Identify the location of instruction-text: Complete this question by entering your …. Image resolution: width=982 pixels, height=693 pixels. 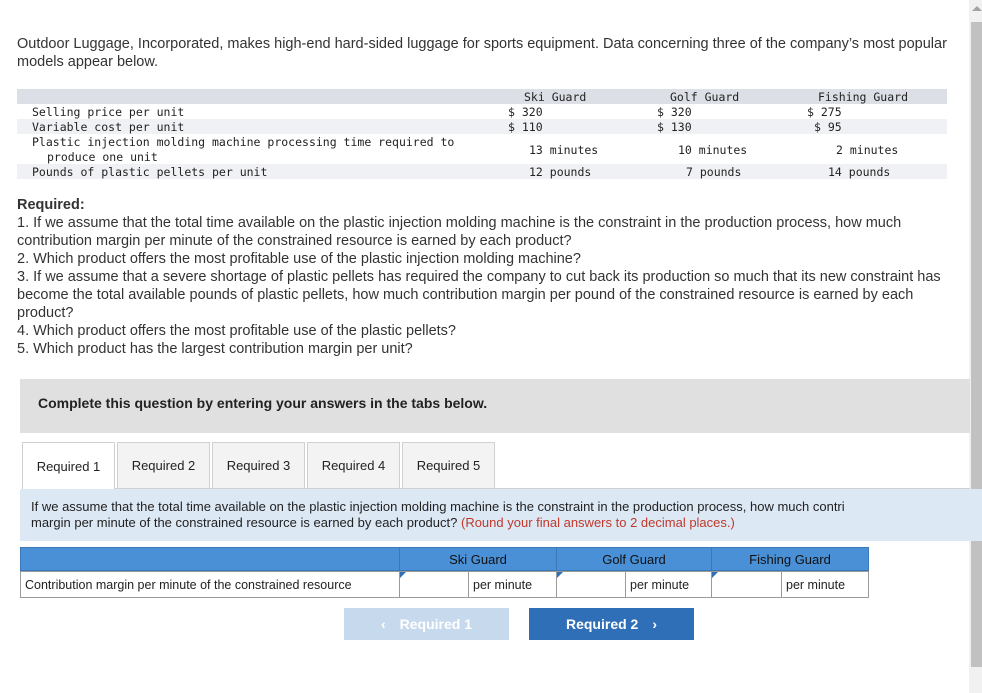
(263, 403).